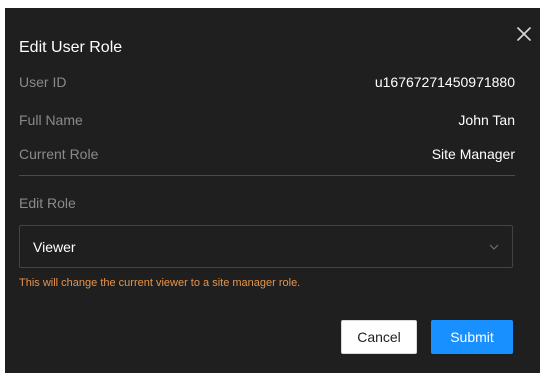 Image resolution: width=545 pixels, height=376 pixels. I want to click on full-name-value: John Tan, so click(486, 120).